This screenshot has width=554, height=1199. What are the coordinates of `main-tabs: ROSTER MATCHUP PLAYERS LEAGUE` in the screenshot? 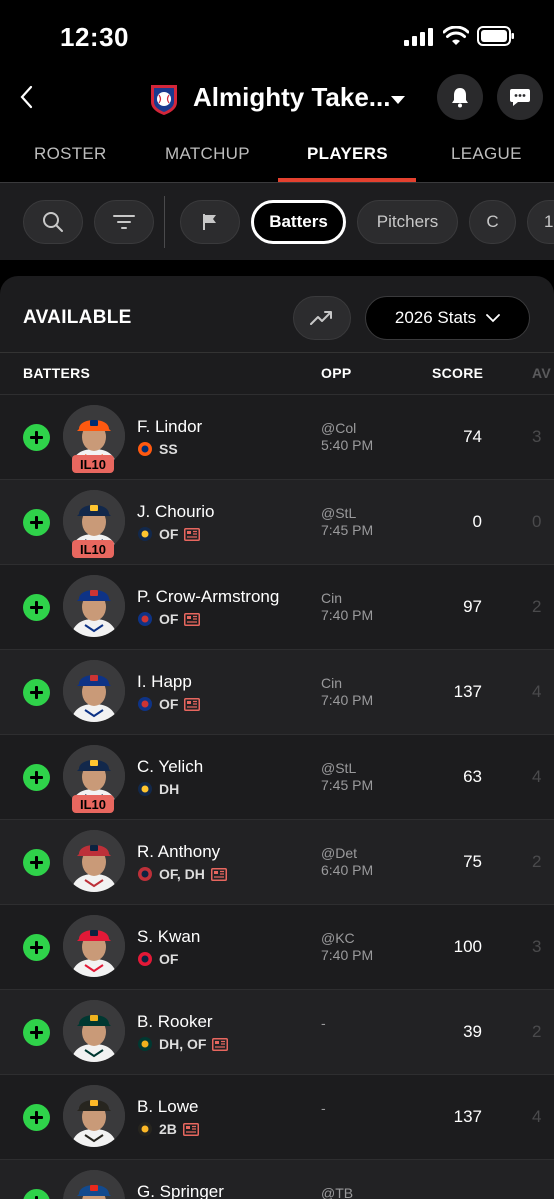 It's located at (277, 157).